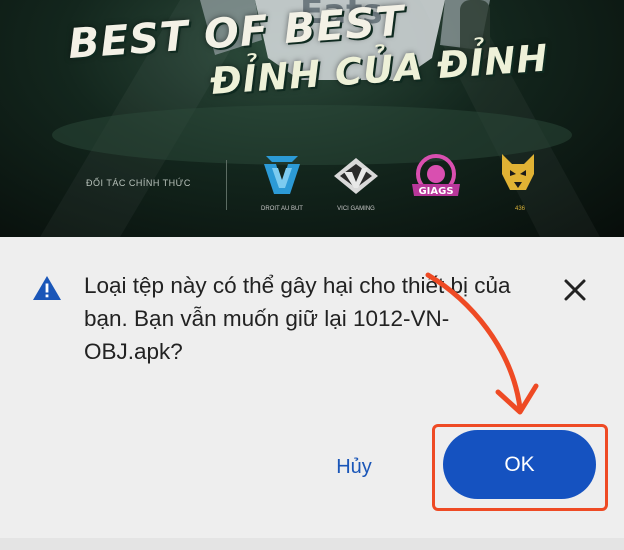 Image resolution: width=624 pixels, height=550 pixels. Describe the element at coordinates (435, 191) in the screenshot. I see `svg-text: GIAGS` at that location.